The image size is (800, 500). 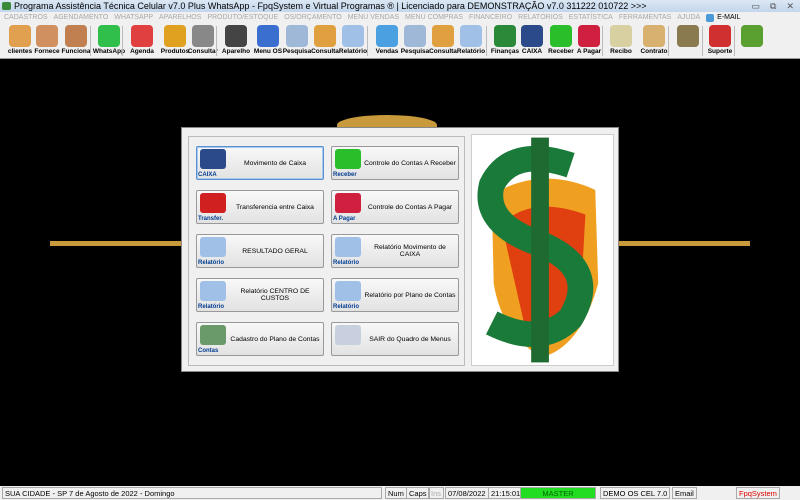 What do you see at coordinates (790, 6) in the screenshot?
I see `close-button: ✕` at bounding box center [790, 6].